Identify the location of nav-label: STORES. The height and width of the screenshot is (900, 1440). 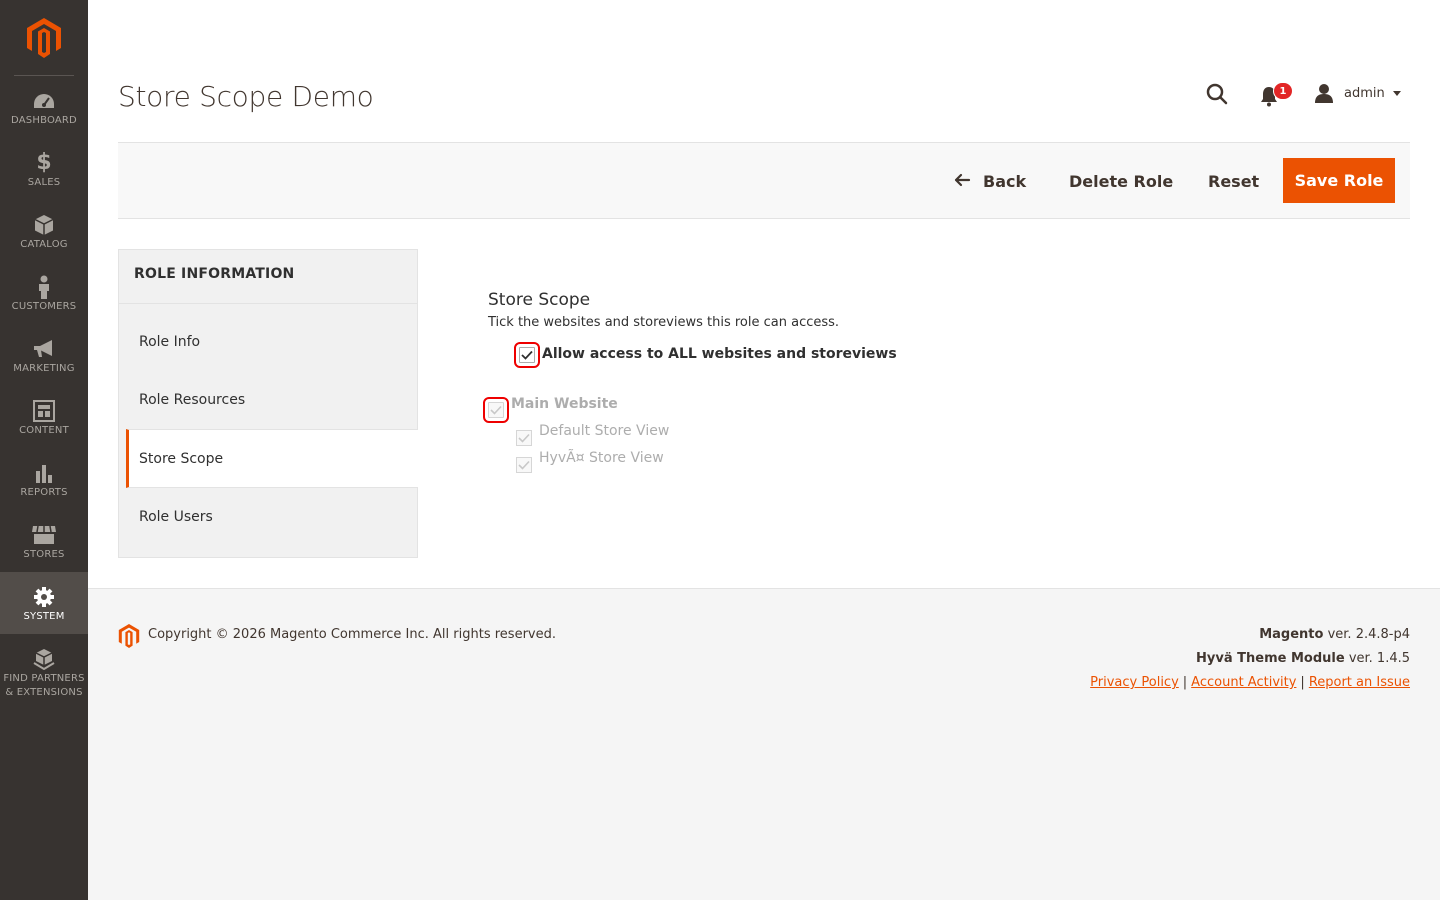
(44, 554).